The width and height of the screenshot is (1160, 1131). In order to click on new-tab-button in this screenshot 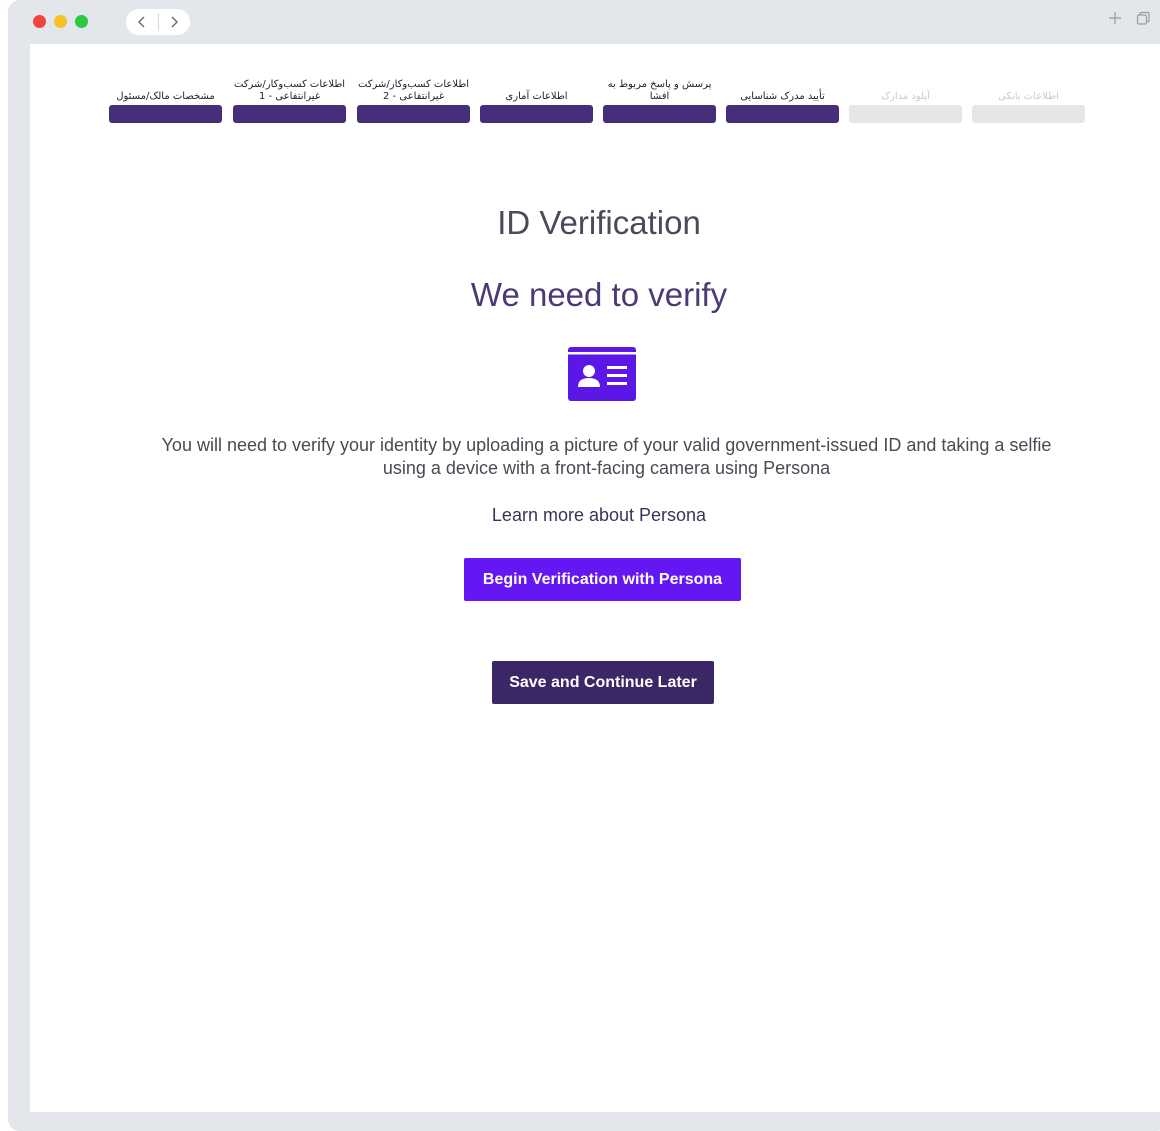, I will do `click(1115, 19)`.